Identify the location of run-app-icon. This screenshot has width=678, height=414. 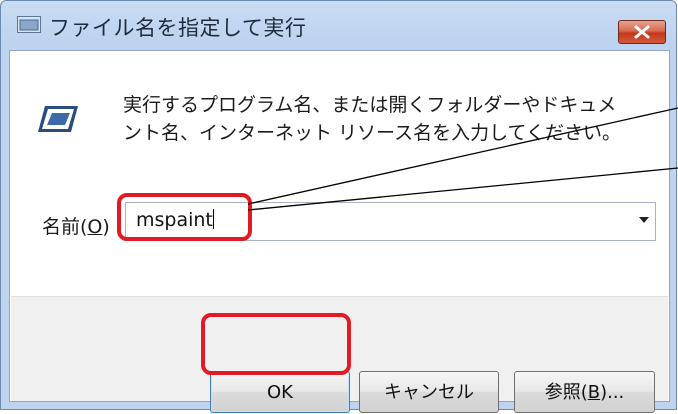
(29, 24).